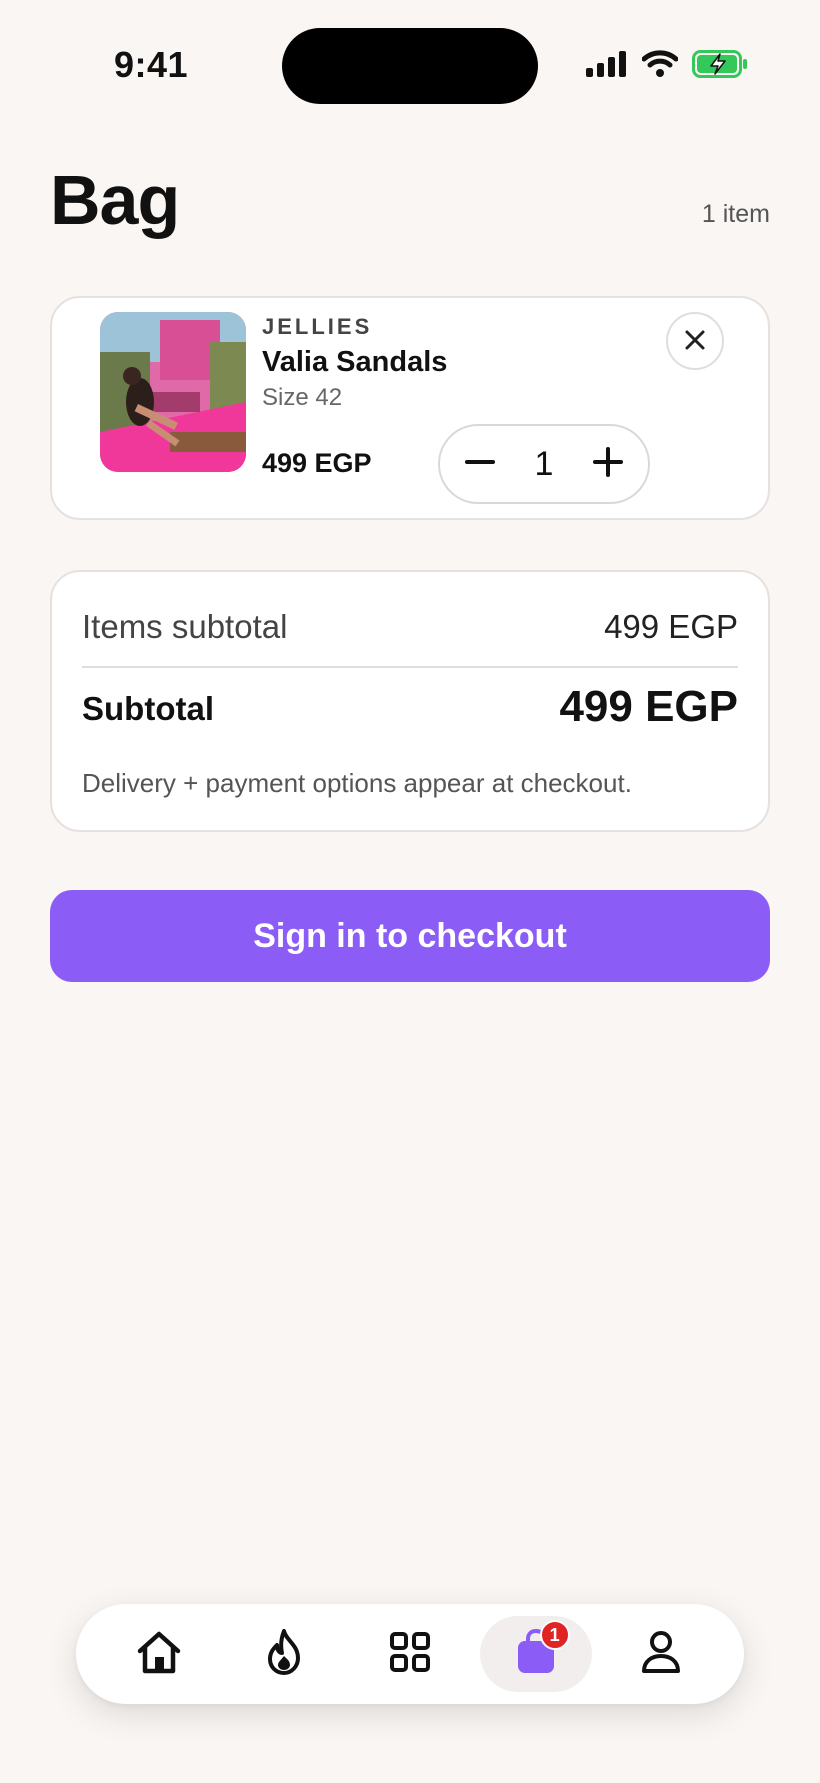 This screenshot has height=1783, width=820. I want to click on quantity-value: 1, so click(544, 463).